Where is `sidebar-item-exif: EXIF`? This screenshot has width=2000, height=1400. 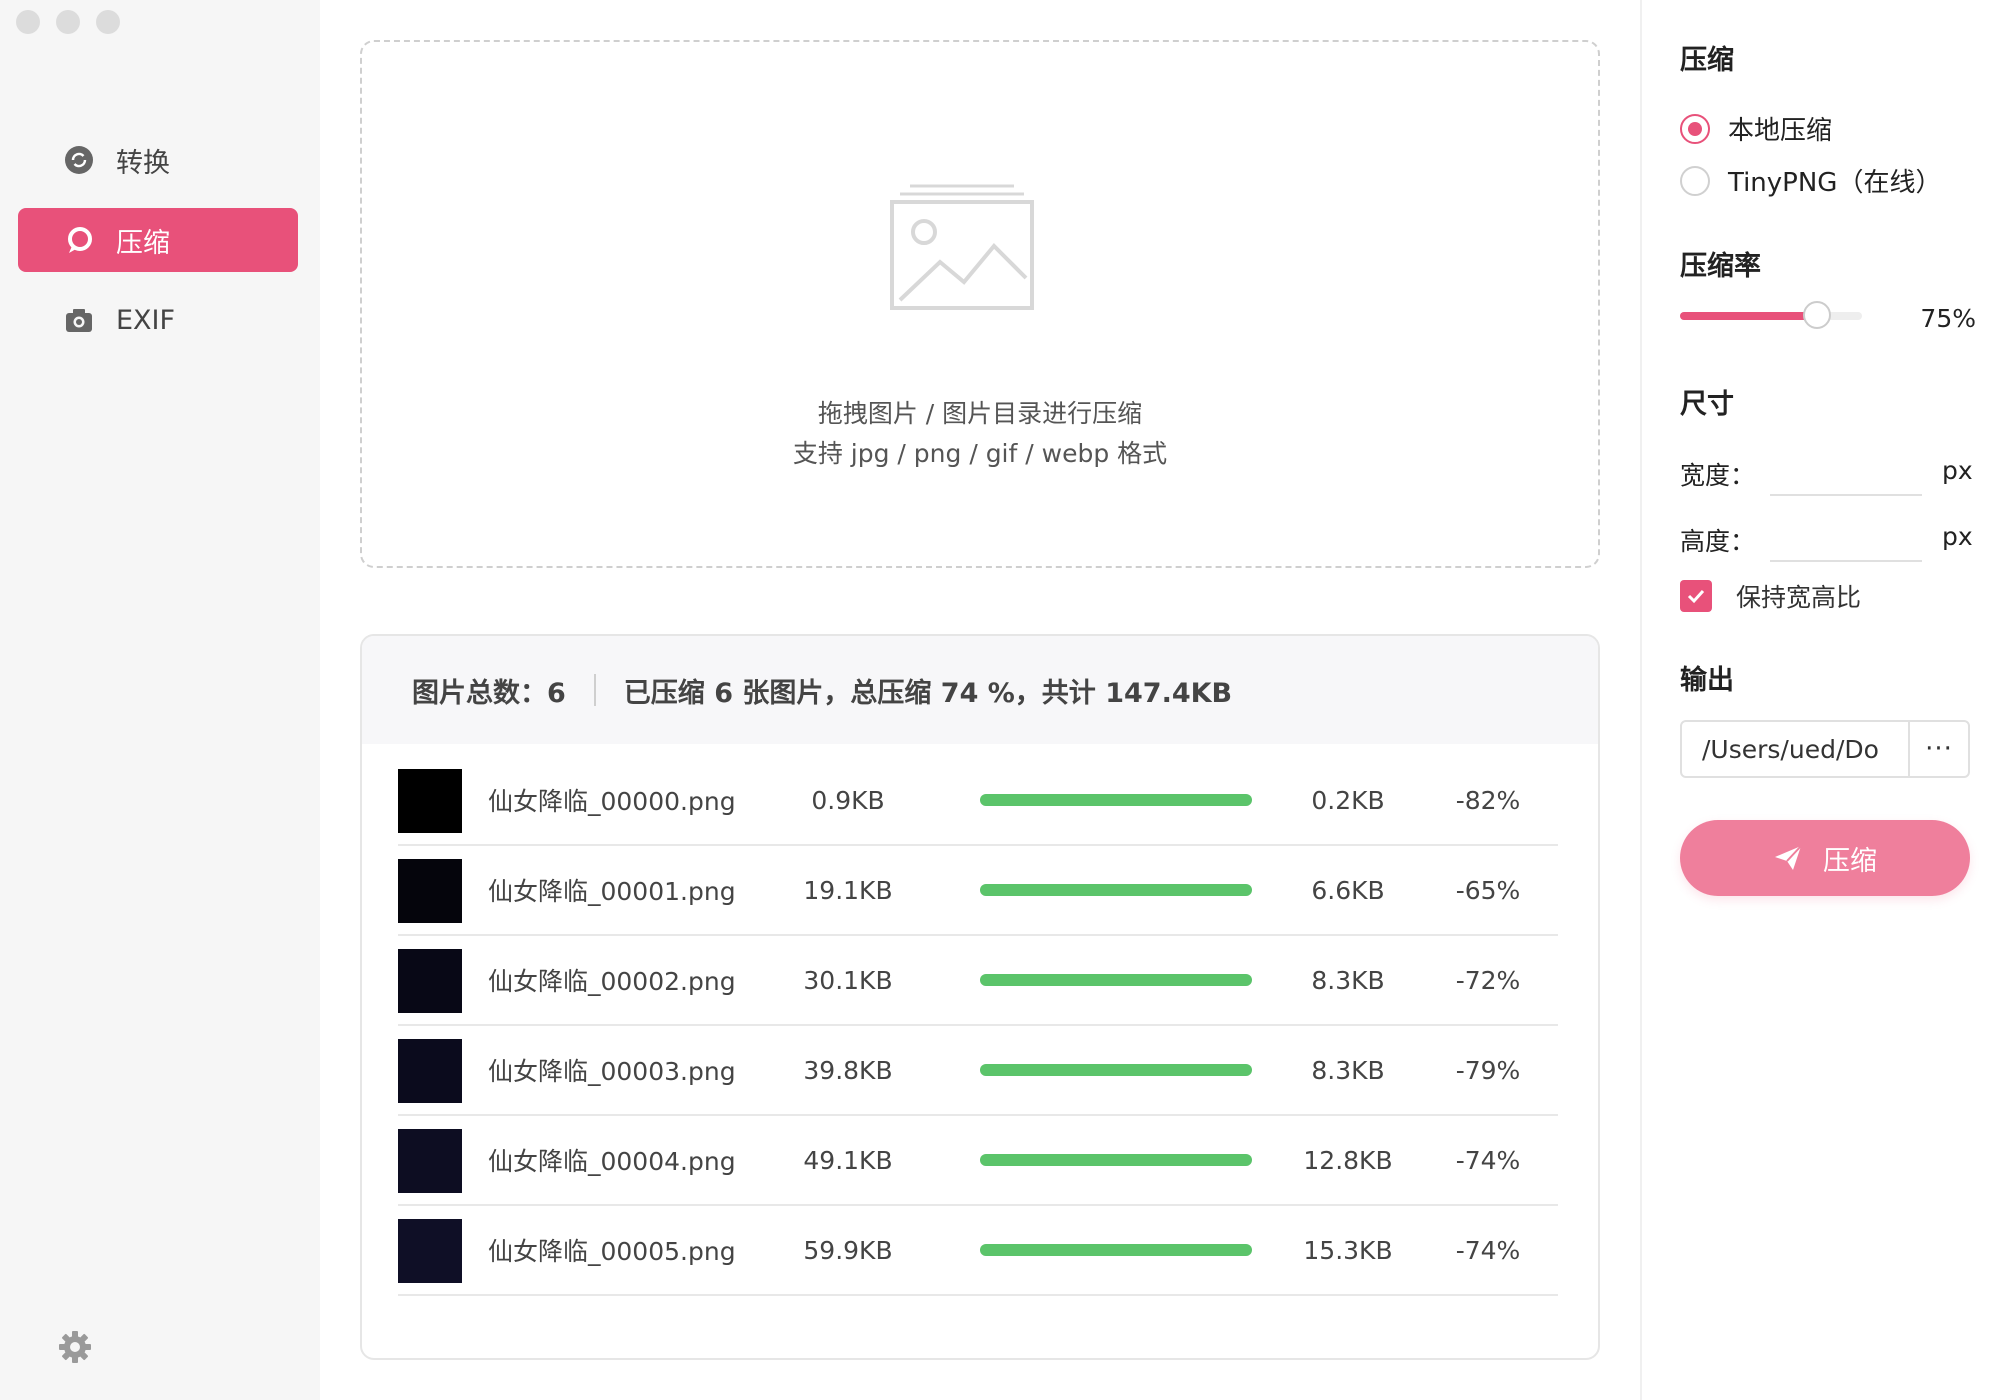
sidebar-item-exif: EXIF is located at coordinates (158, 320).